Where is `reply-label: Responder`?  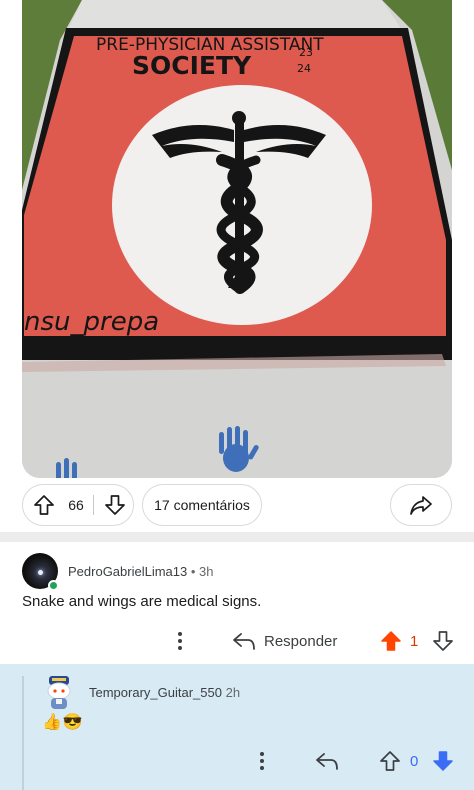 reply-label: Responder is located at coordinates (301, 641).